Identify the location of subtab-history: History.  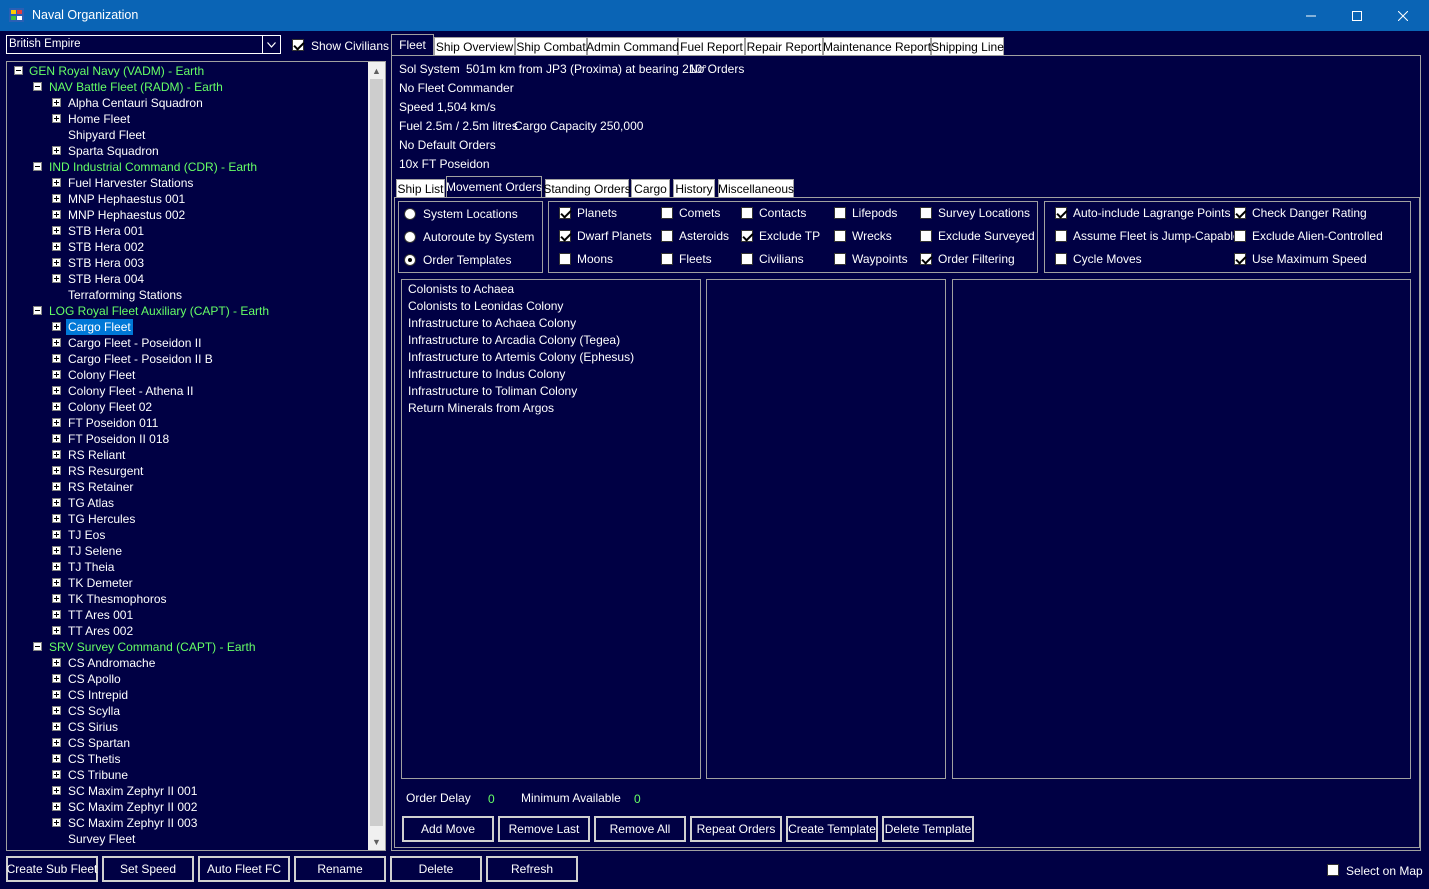
(694, 188).